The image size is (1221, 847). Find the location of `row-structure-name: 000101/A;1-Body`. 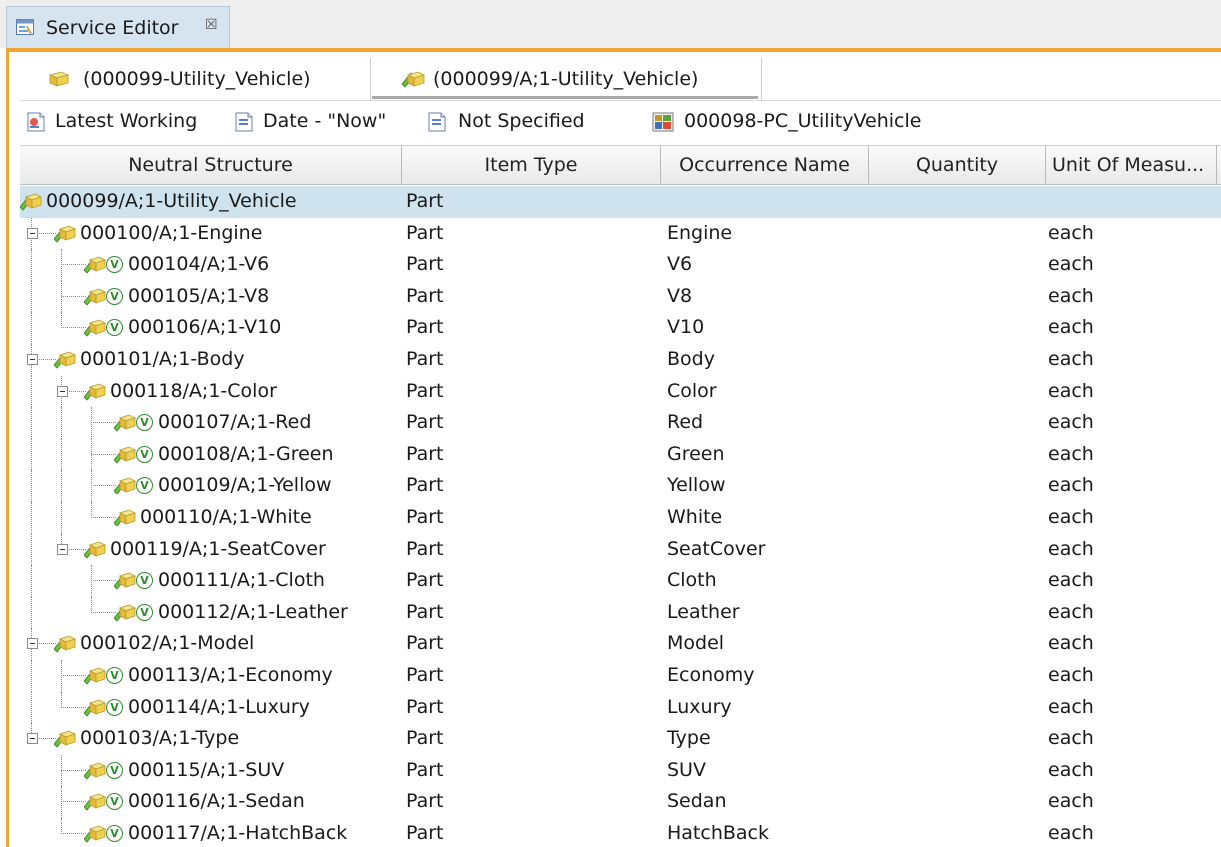

row-structure-name: 000101/A;1-Body is located at coordinates (162, 359).